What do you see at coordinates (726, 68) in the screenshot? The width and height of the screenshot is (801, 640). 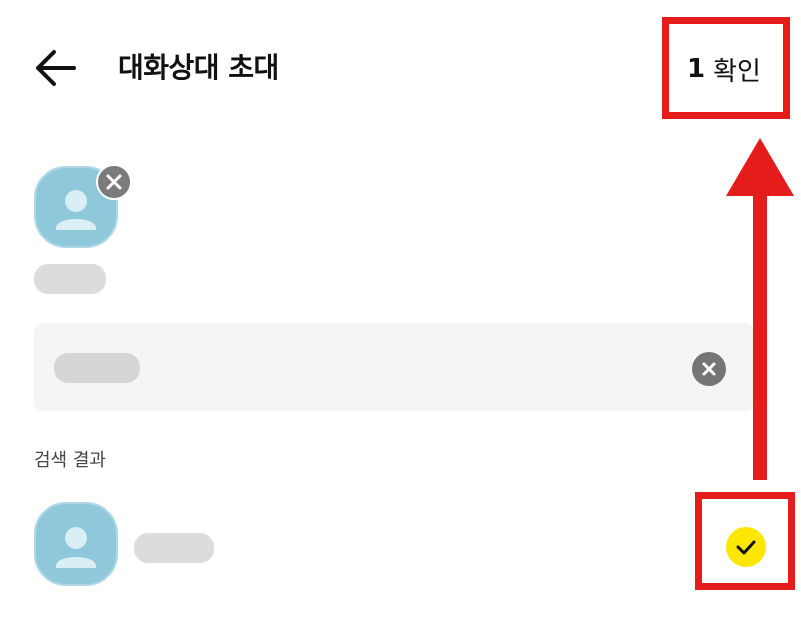 I see `annotation-box-confirm` at bounding box center [726, 68].